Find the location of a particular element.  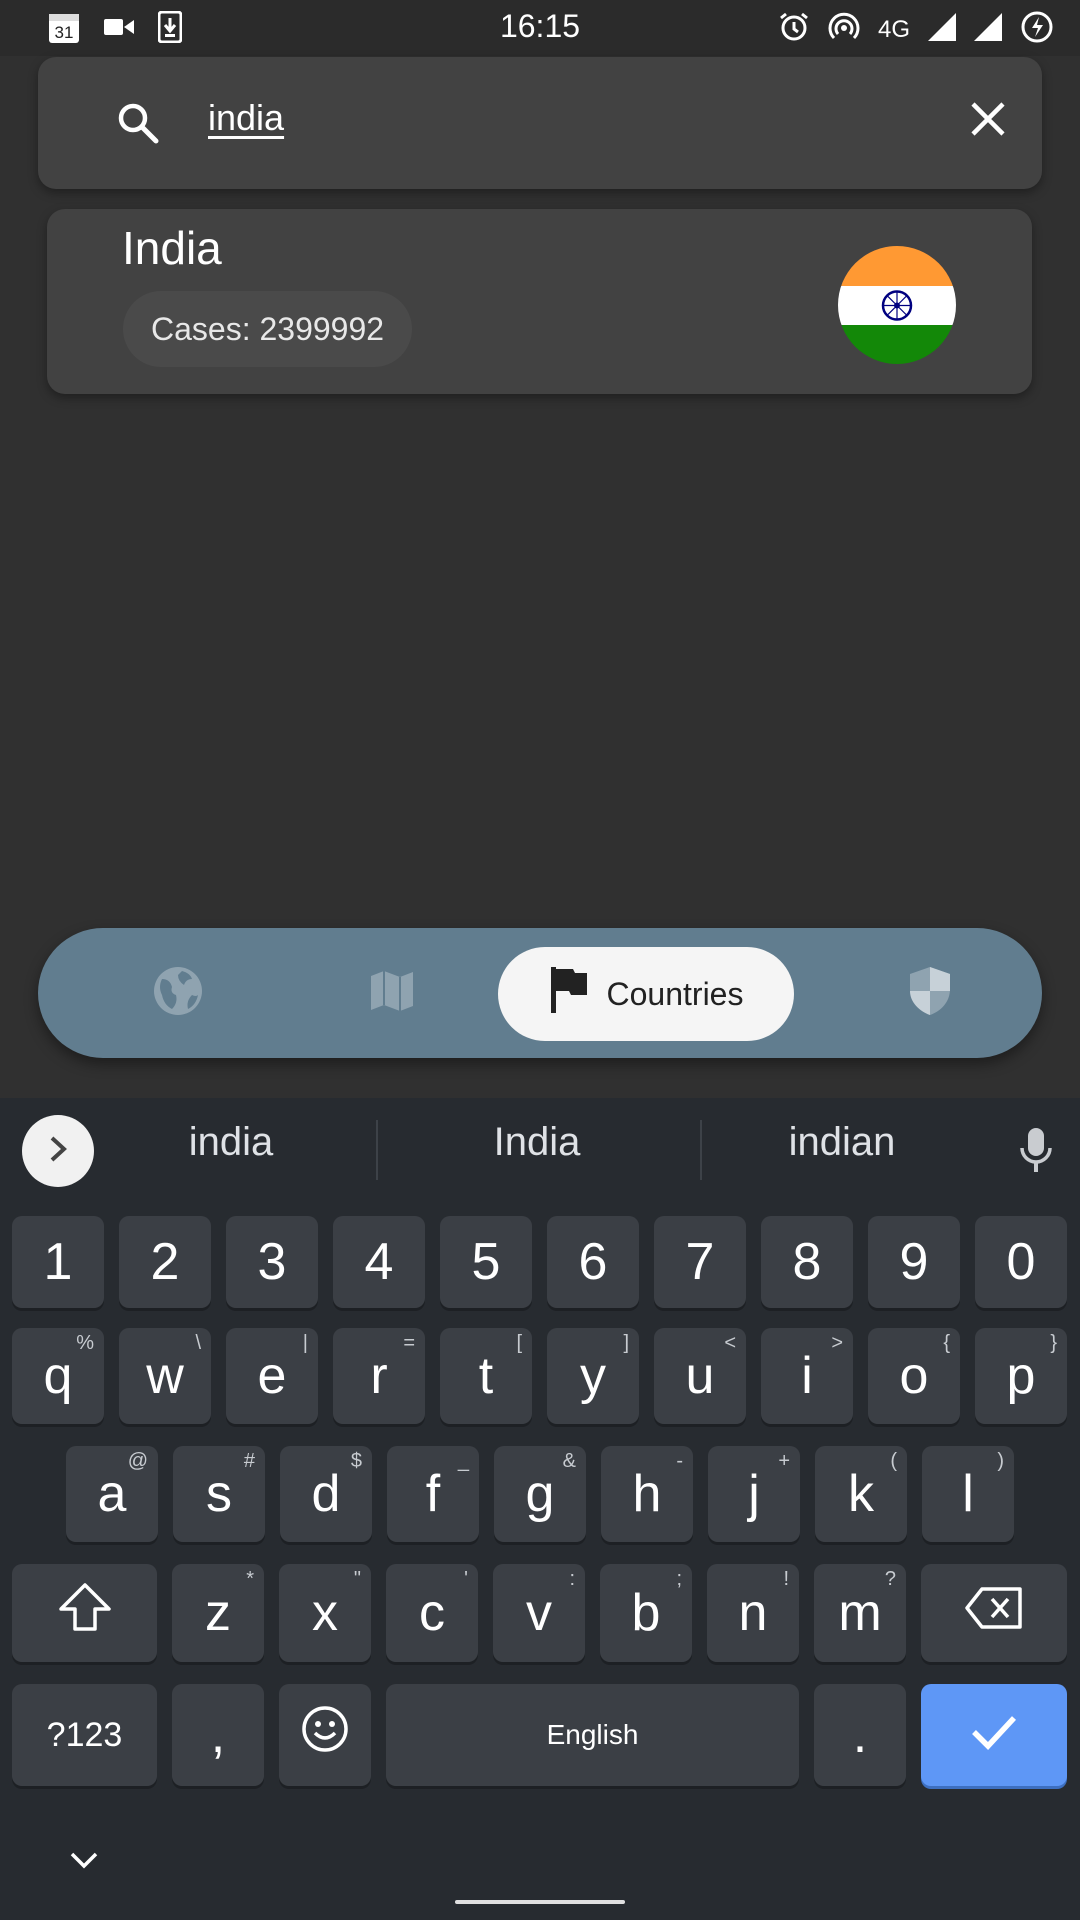

hide-keyboard-chevron-down-icon is located at coordinates (84, 1863).